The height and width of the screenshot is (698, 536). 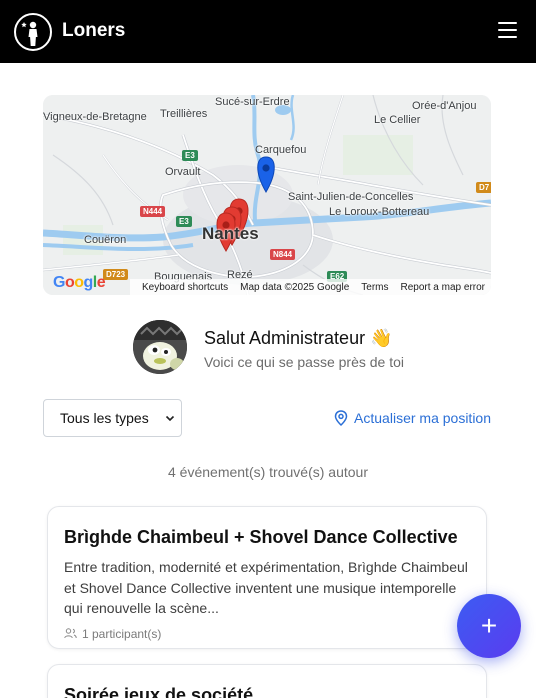 What do you see at coordinates (267, 681) in the screenshot?
I see `event-card: Soirée jeux de société` at bounding box center [267, 681].